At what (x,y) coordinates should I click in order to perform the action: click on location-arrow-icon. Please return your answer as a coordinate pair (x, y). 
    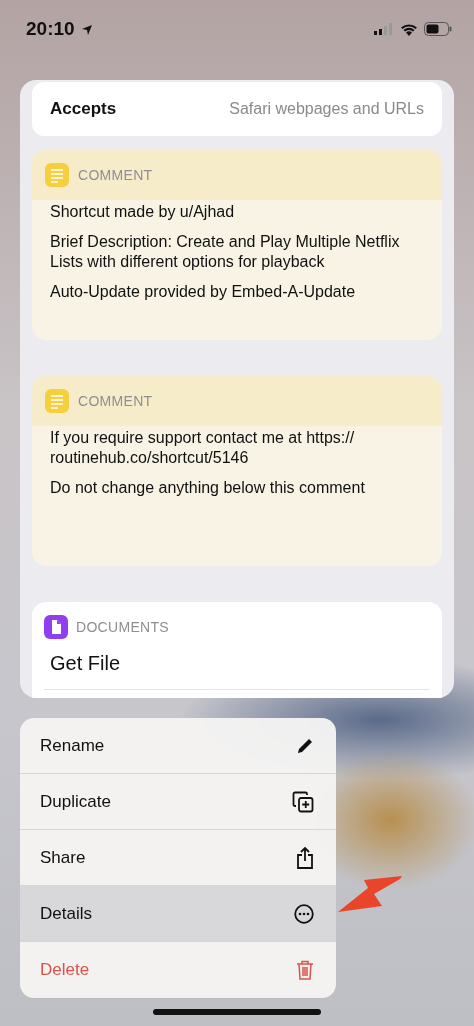
    Looking at the image, I should click on (86, 30).